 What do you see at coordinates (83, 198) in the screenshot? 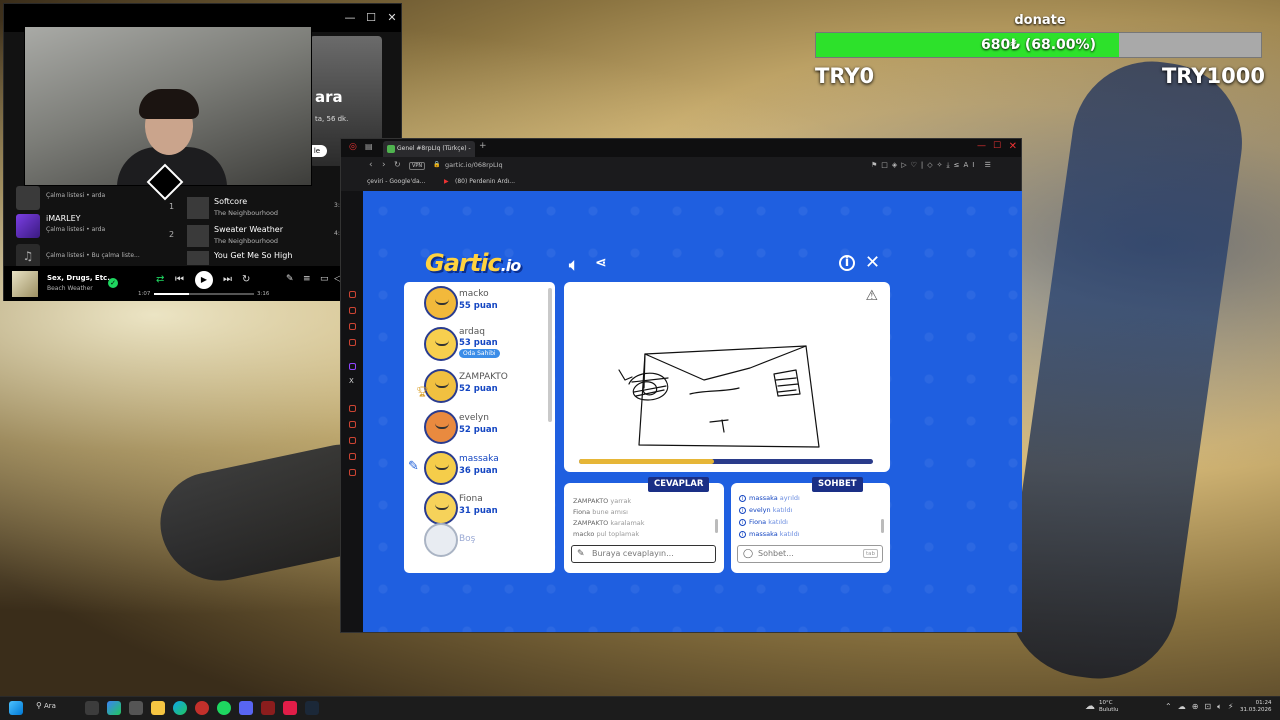
I see `library-item: Çalma listesi • arda` at bounding box center [83, 198].